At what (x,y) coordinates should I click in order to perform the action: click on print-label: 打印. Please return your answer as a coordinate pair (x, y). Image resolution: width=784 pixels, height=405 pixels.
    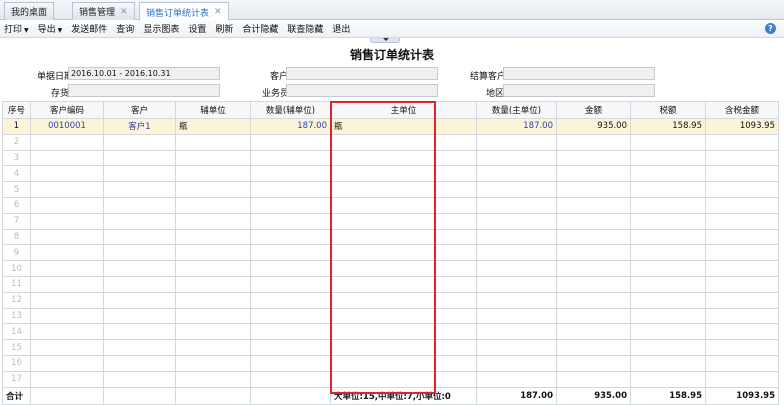
    Looking at the image, I should click on (13, 30).